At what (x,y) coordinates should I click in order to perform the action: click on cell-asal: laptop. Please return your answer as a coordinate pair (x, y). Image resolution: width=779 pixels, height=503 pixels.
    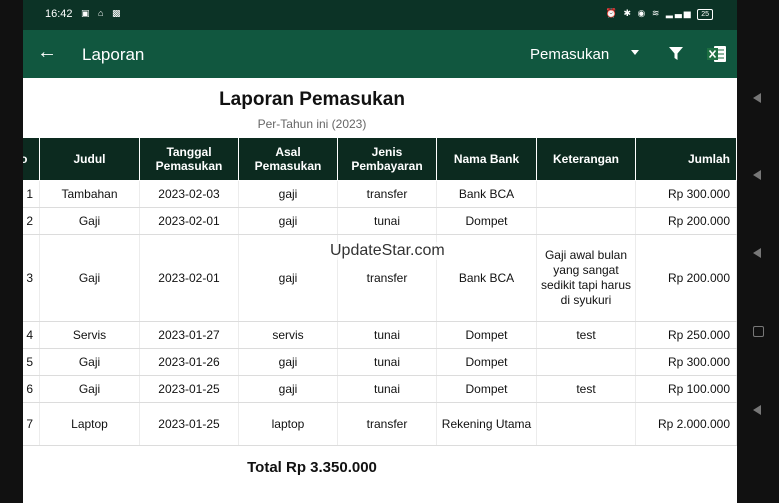
    Looking at the image, I should click on (288, 424).